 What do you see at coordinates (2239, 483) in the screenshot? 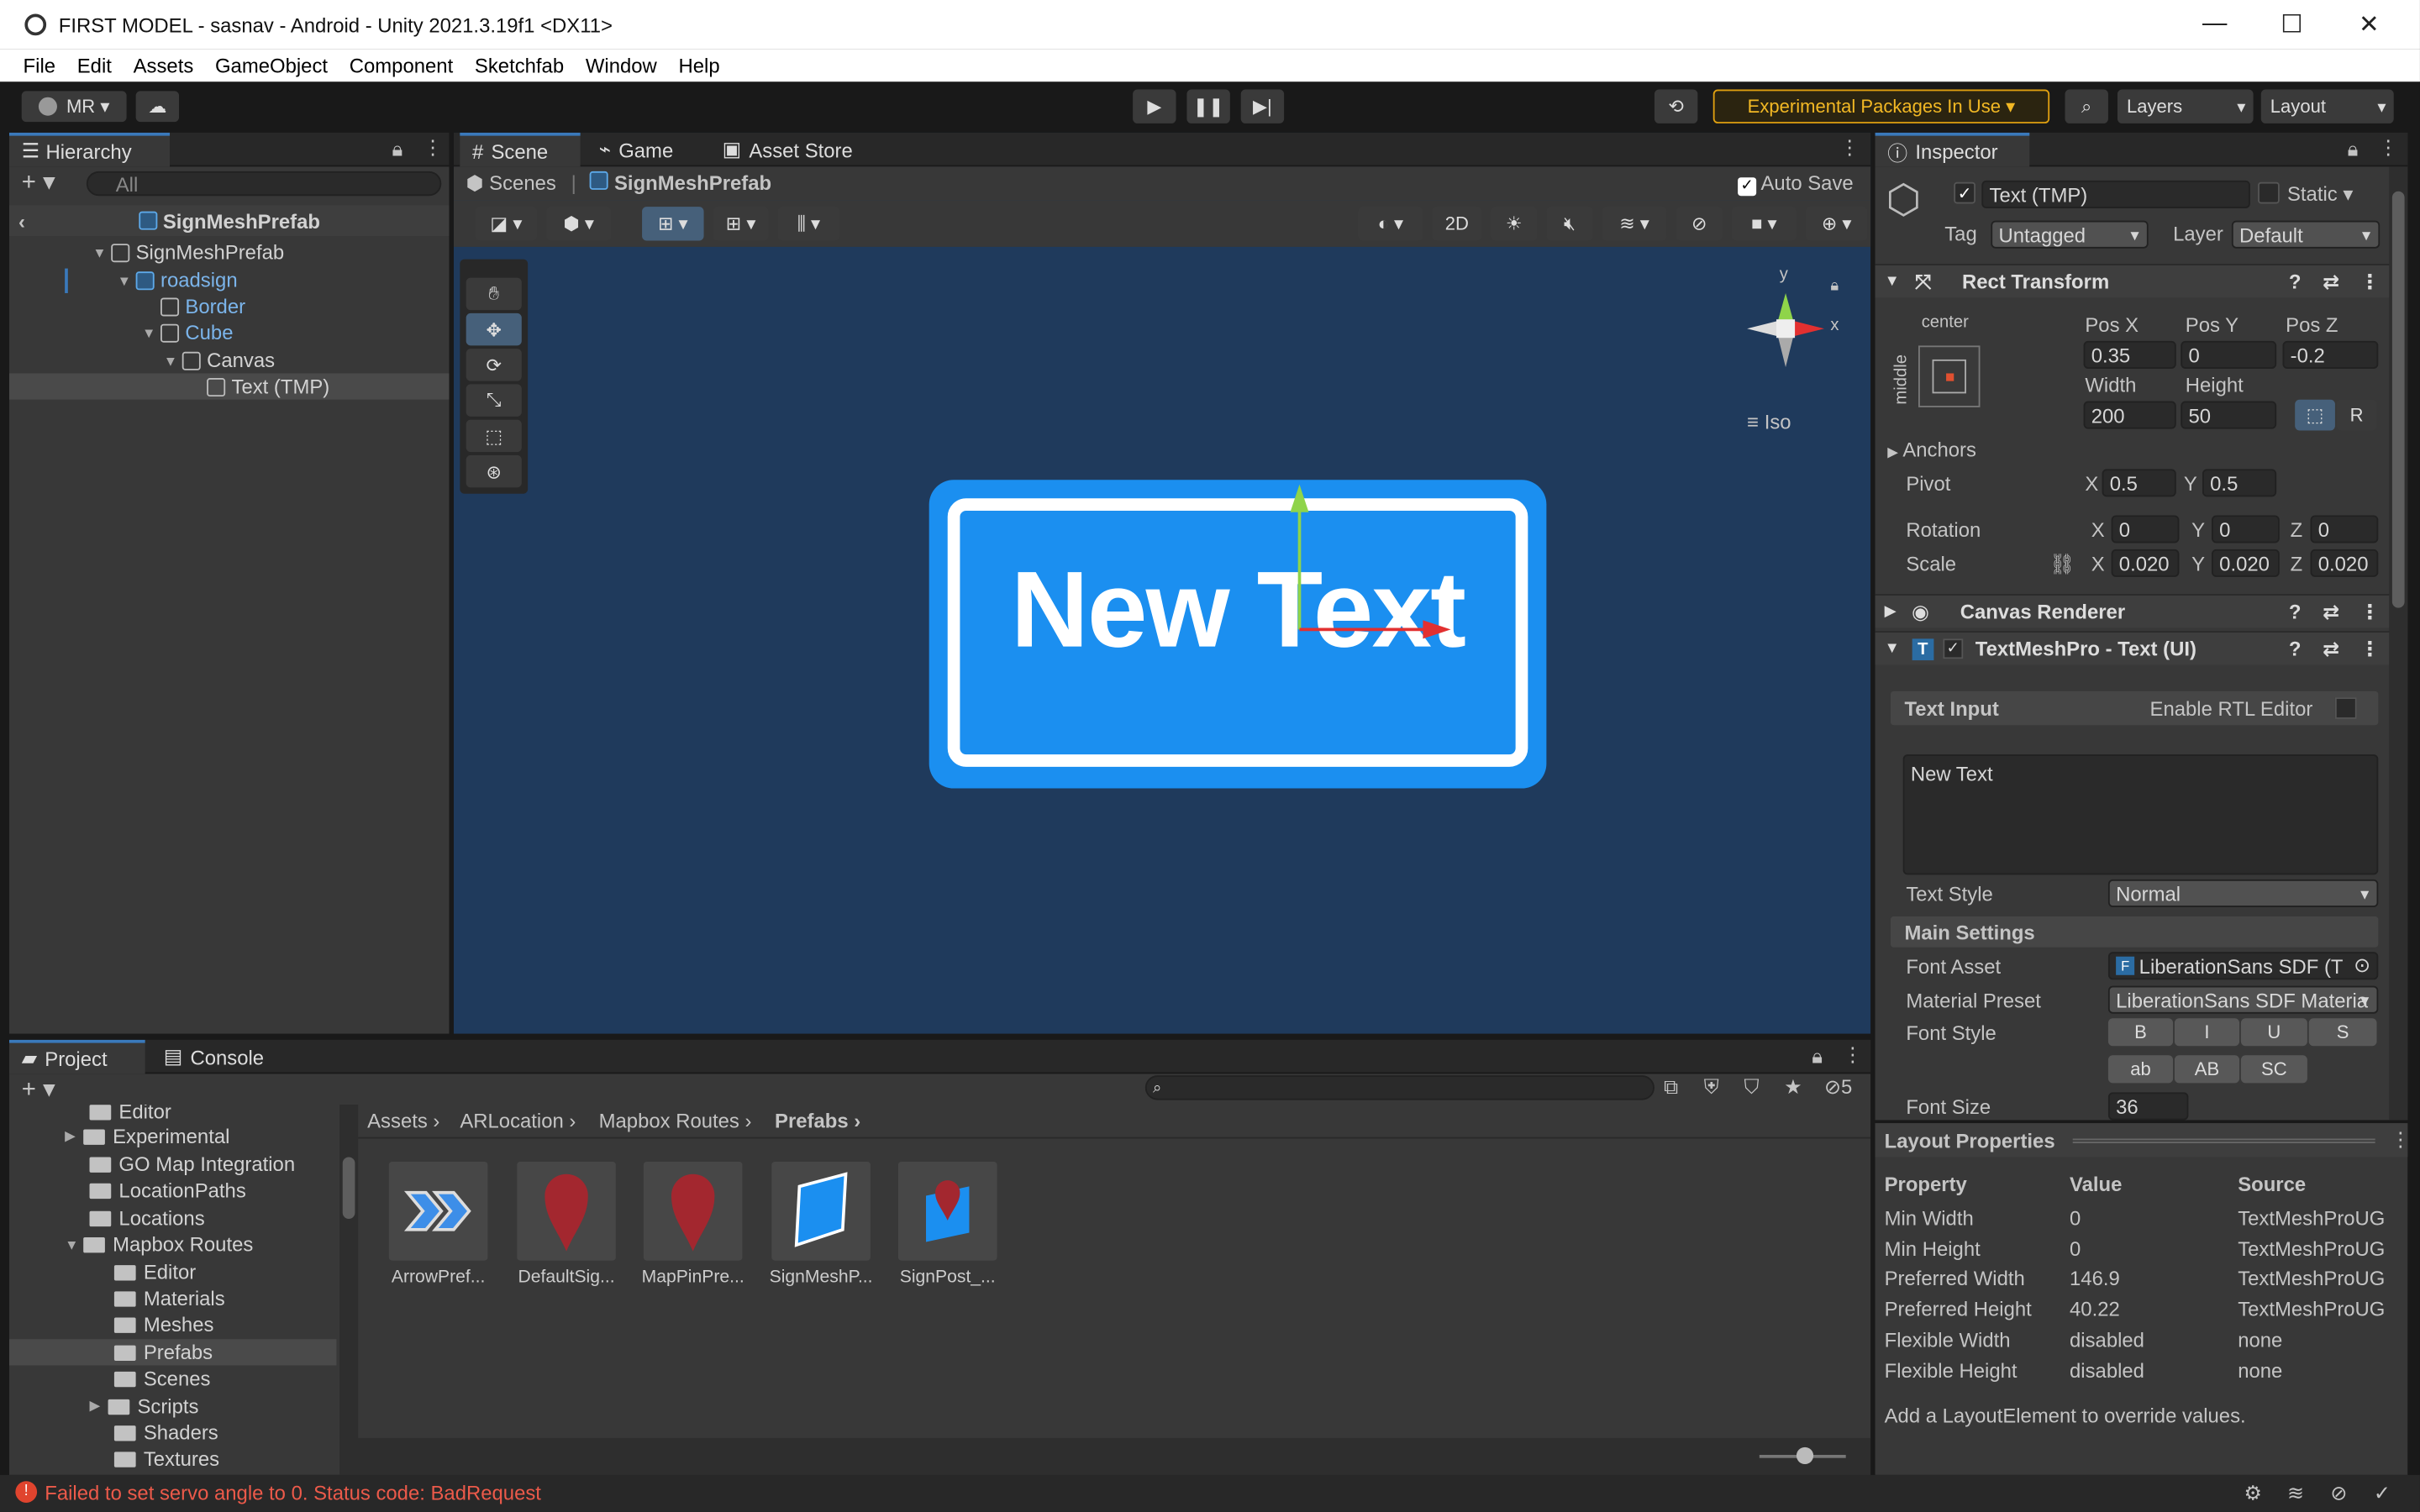
I see `pivot-y-field: 0.5` at bounding box center [2239, 483].